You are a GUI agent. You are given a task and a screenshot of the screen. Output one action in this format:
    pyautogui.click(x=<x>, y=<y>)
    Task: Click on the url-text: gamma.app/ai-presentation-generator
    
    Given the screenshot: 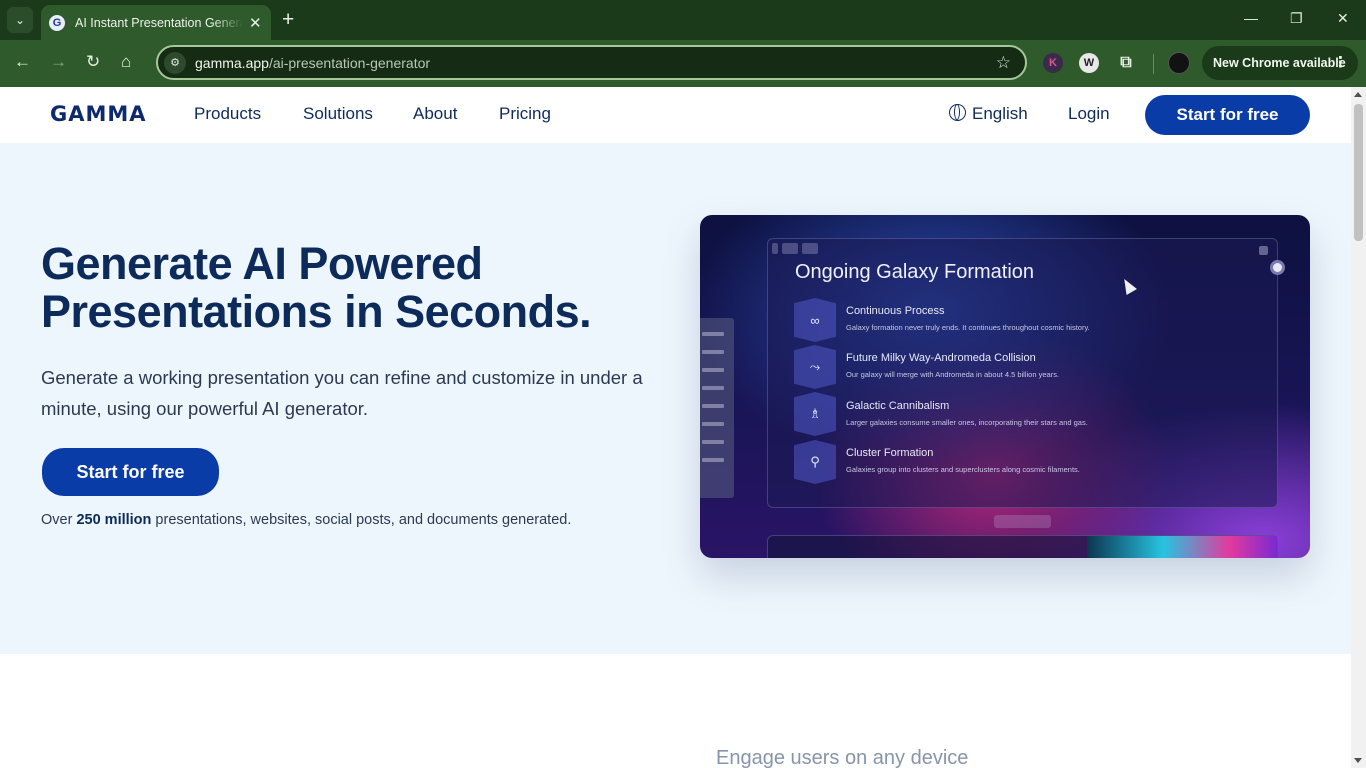 What is the action you would take?
    pyautogui.click(x=312, y=63)
    